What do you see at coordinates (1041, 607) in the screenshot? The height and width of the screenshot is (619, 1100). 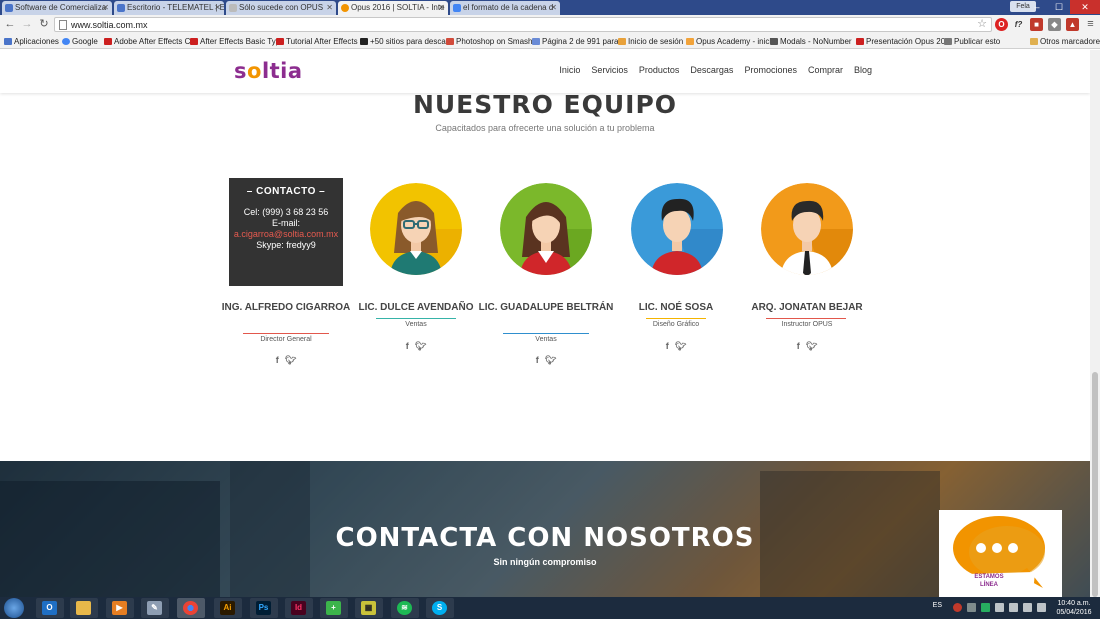 I see `flag-icon` at bounding box center [1041, 607].